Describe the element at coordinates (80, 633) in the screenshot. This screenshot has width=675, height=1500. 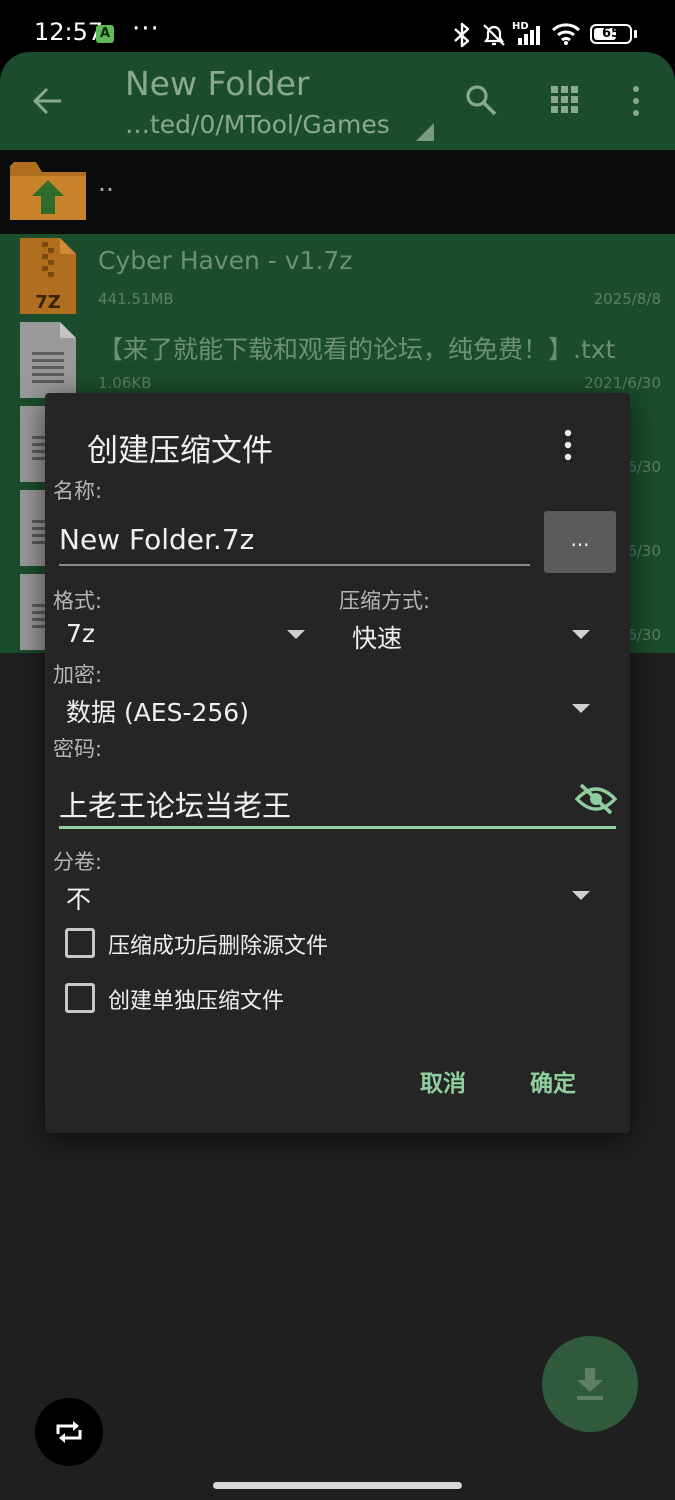
I see `format-select: 7z` at that location.